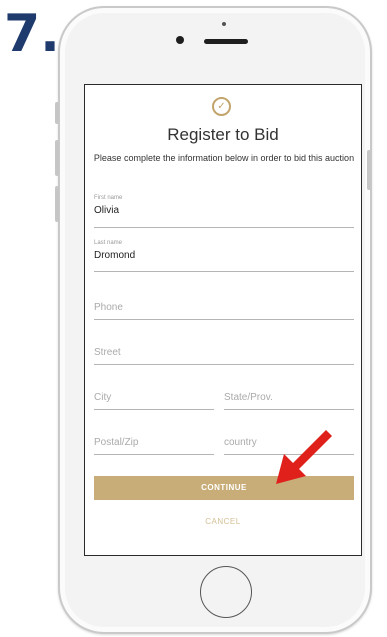 This screenshot has height=637, width=387. What do you see at coordinates (369, 170) in the screenshot?
I see `phone-power-button` at bounding box center [369, 170].